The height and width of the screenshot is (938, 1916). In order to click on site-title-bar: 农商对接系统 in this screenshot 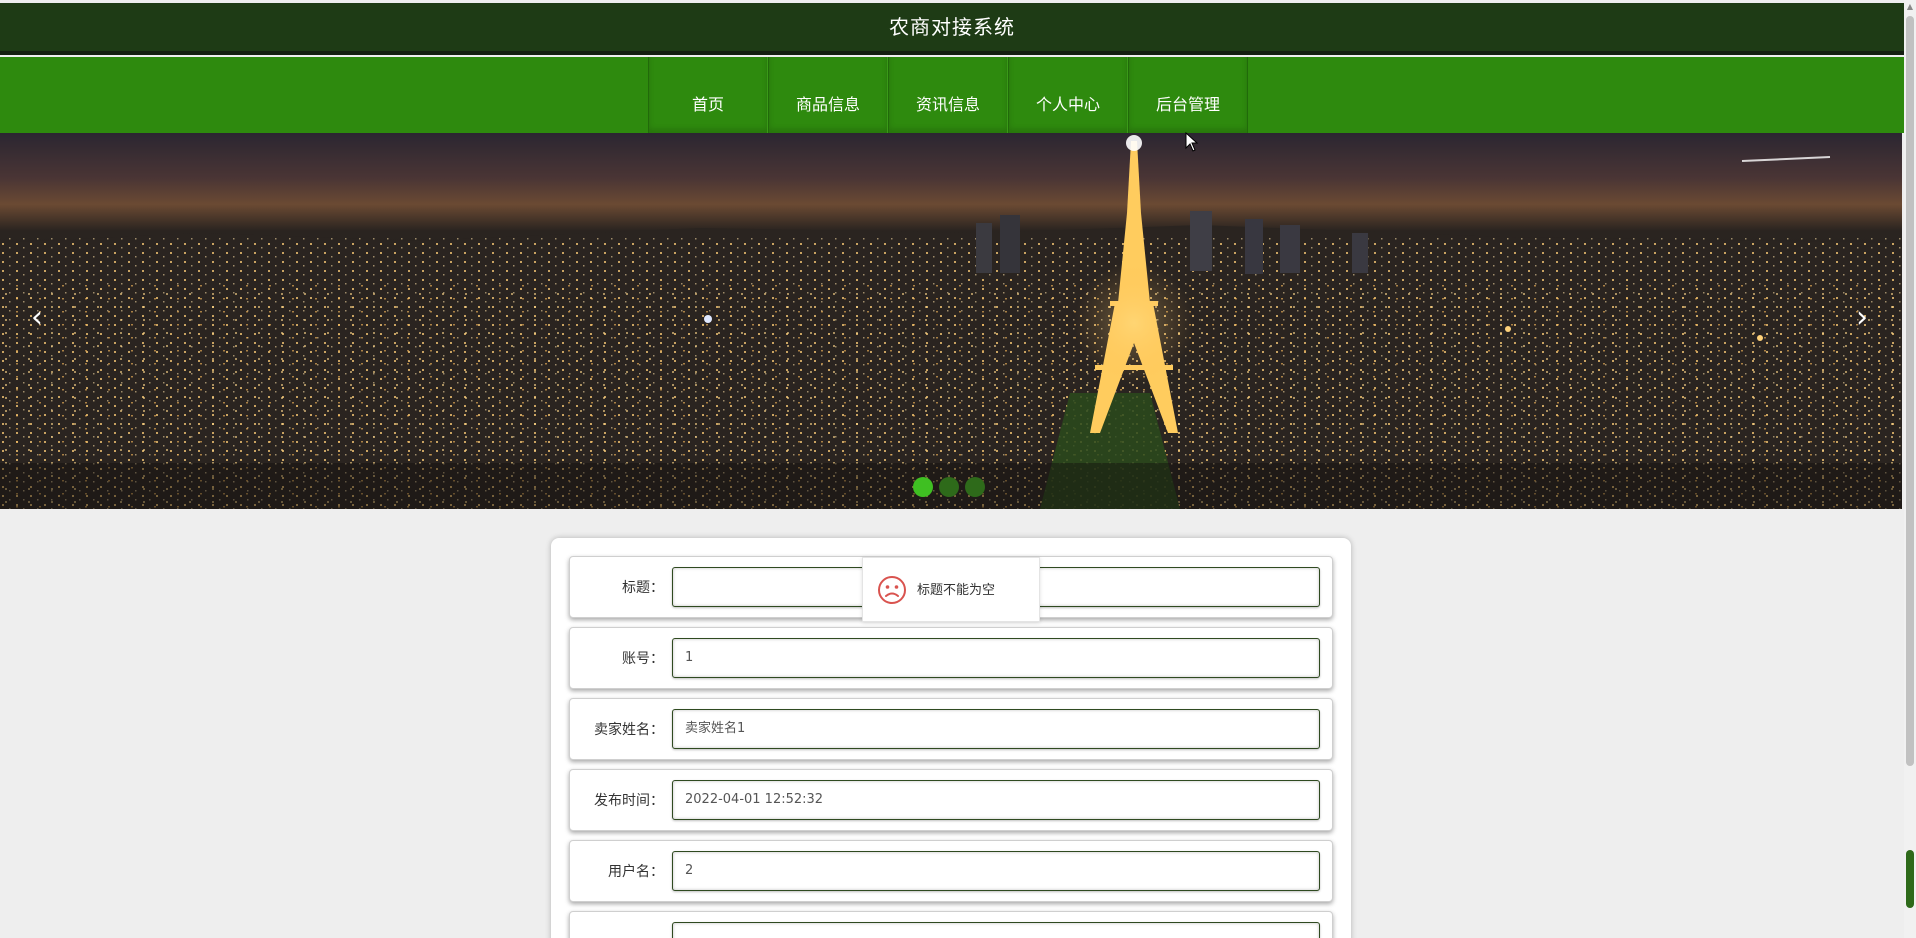, I will do `click(952, 29)`.